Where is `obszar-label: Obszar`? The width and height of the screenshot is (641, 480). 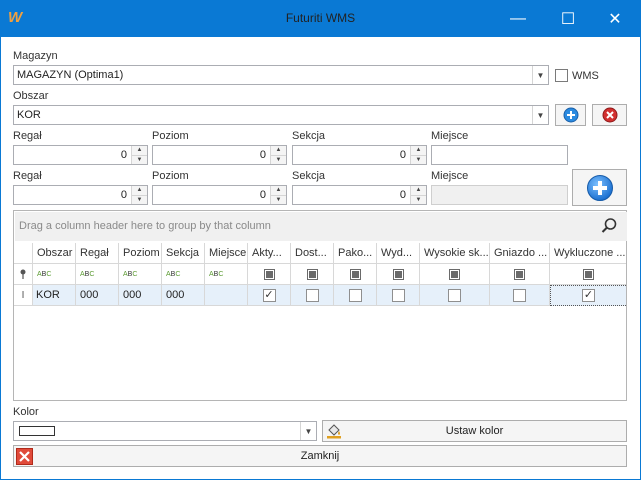
obszar-label: Obszar is located at coordinates (31, 96).